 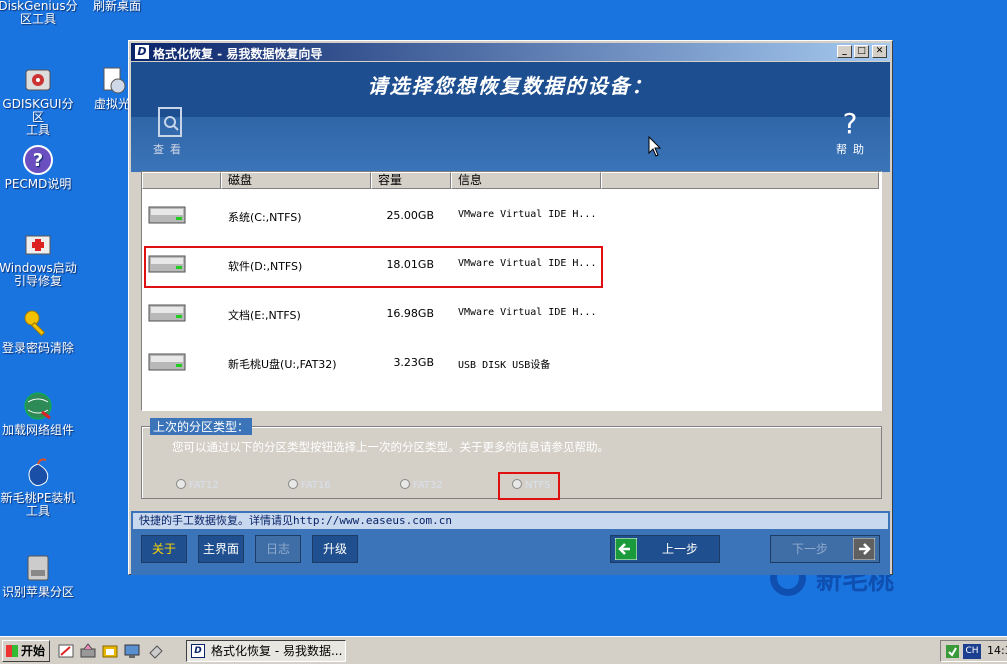 I want to click on view-icon, so click(x=170, y=122).